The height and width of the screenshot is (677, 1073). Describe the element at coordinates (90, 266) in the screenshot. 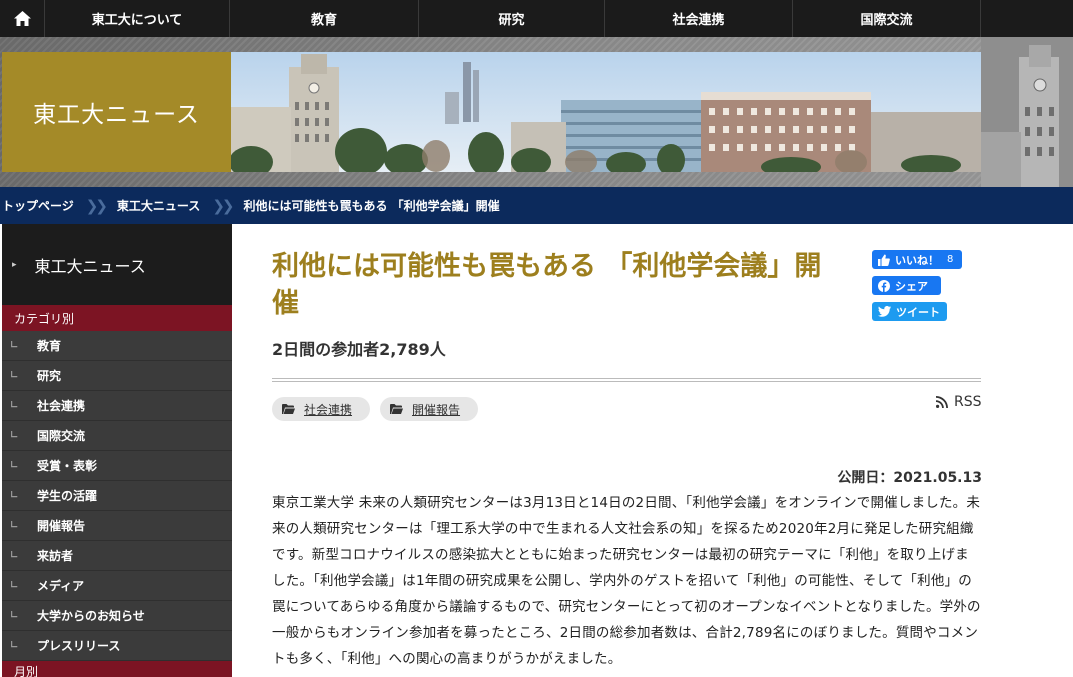

I see `sidebar-title: 東工大ニュース` at that location.